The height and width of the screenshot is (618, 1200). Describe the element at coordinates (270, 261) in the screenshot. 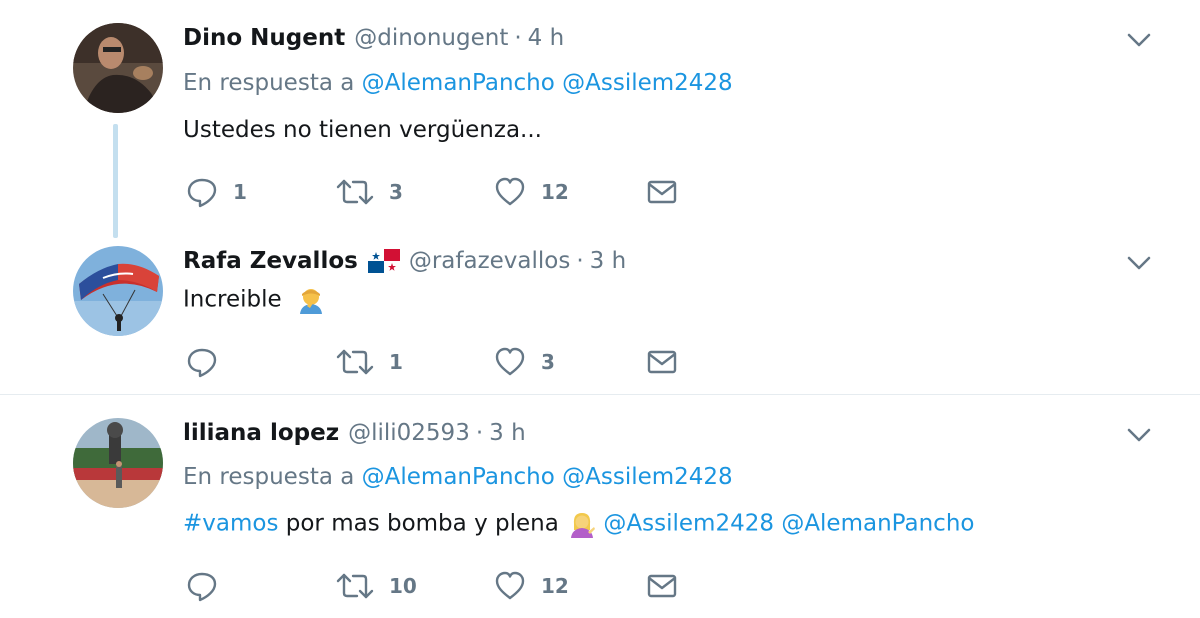

I see `user-fullname: Rafa Zevallos` at that location.